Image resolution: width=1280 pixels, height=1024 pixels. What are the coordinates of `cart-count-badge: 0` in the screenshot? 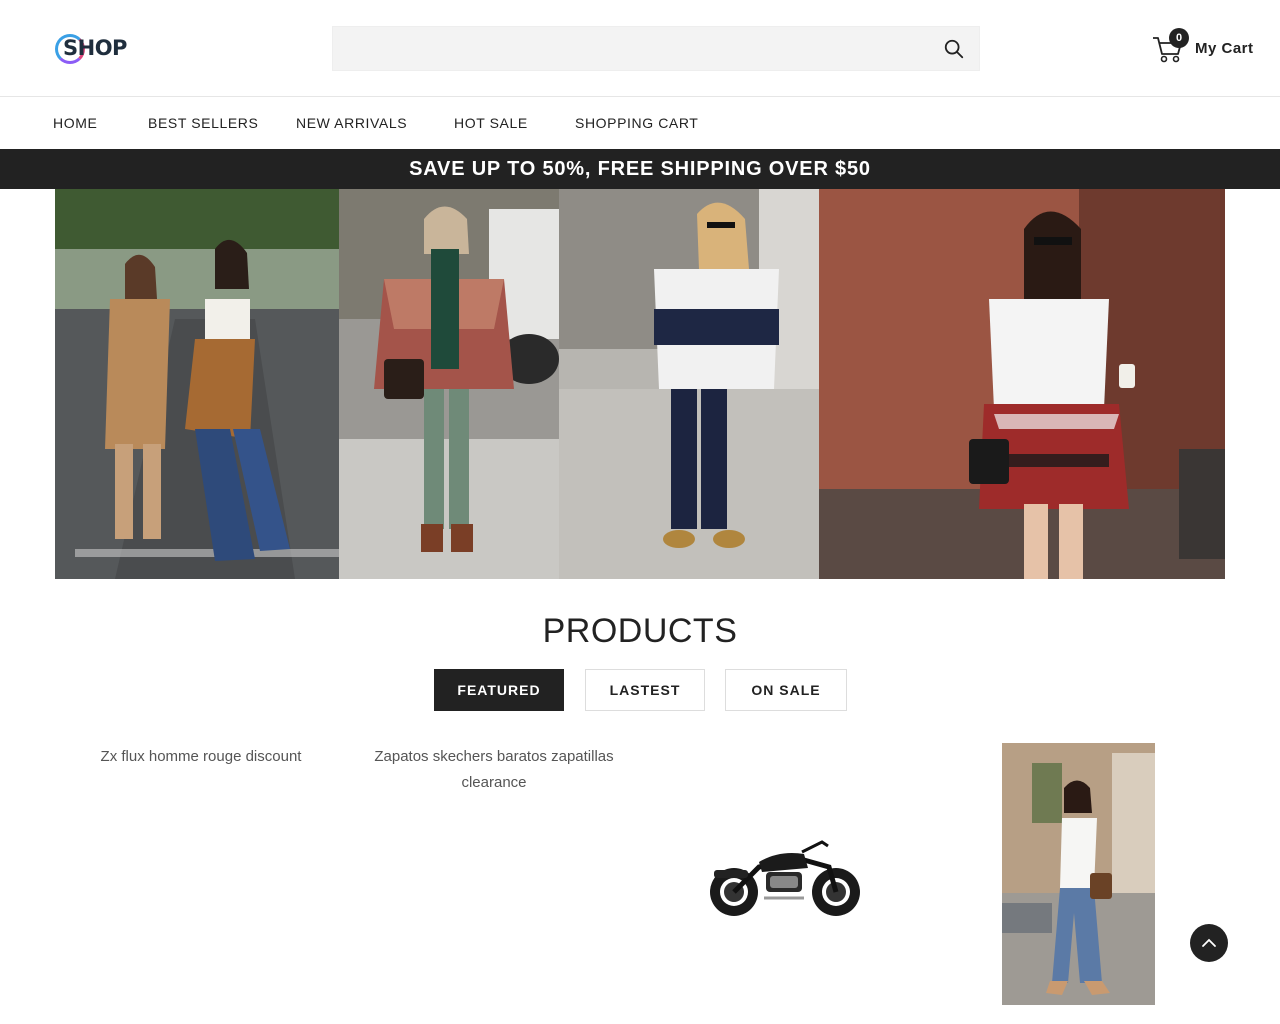 It's located at (1179, 38).